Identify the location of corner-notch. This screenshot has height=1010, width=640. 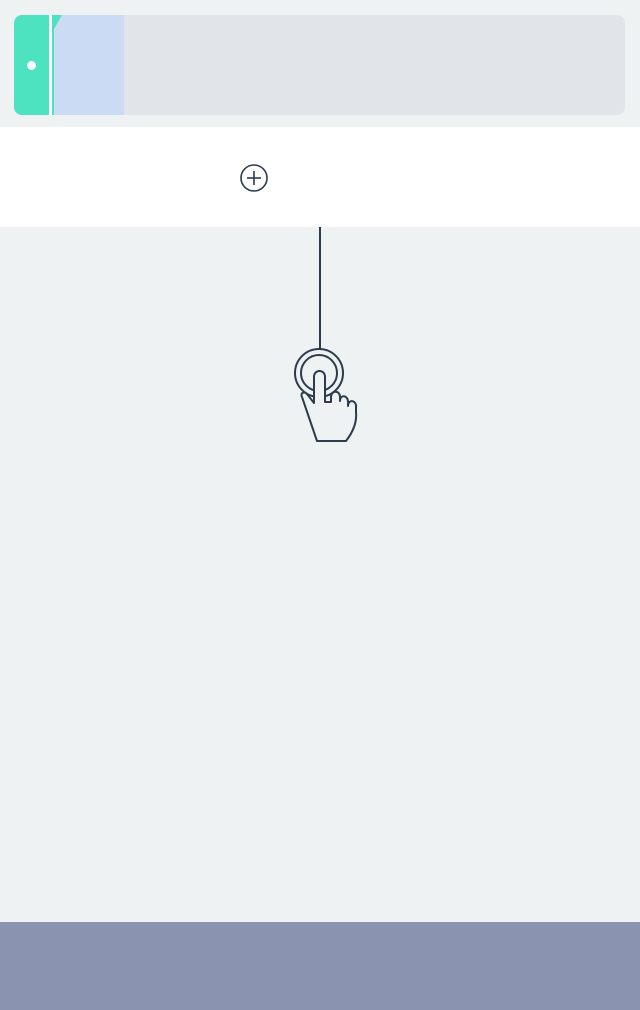
(58, 22).